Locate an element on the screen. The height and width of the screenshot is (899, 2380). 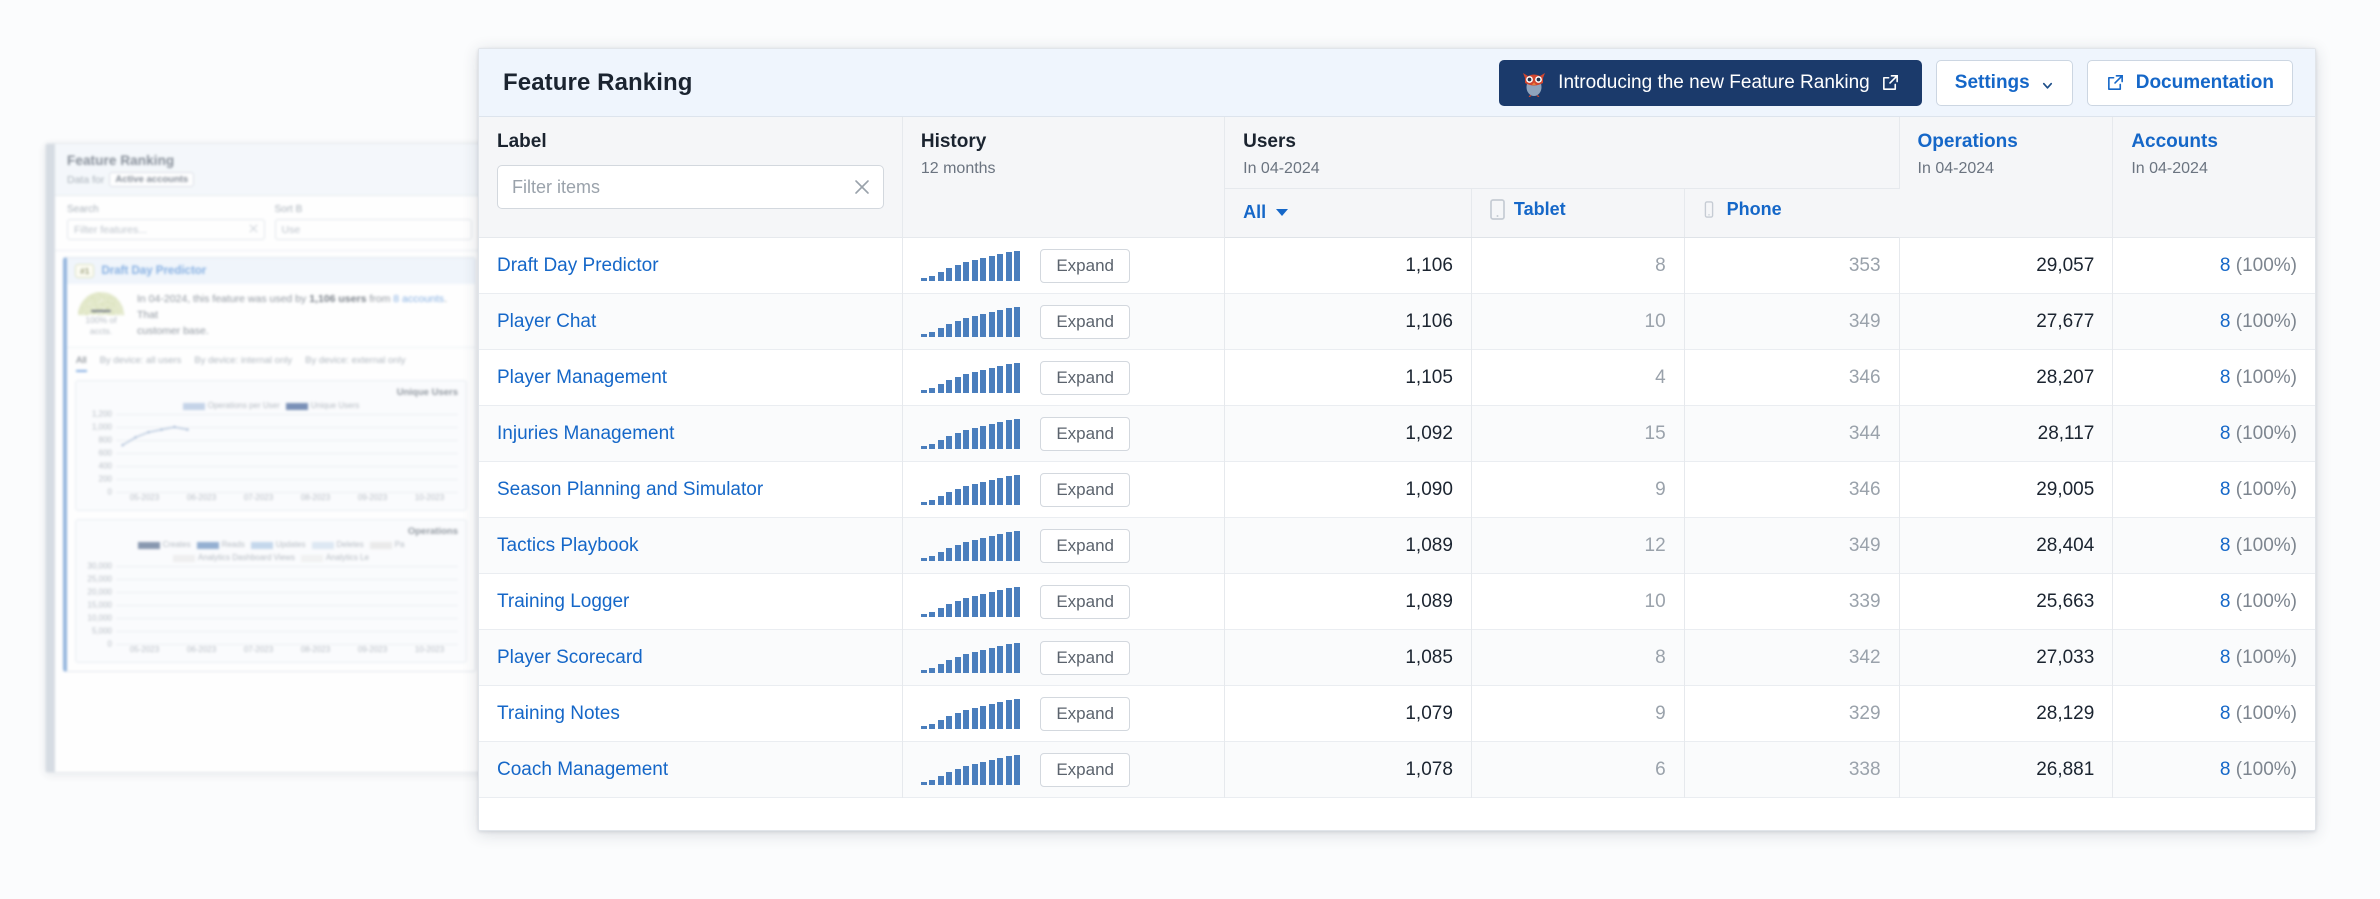
col-operations: Operations In 04-2024 is located at coordinates (2006, 177).